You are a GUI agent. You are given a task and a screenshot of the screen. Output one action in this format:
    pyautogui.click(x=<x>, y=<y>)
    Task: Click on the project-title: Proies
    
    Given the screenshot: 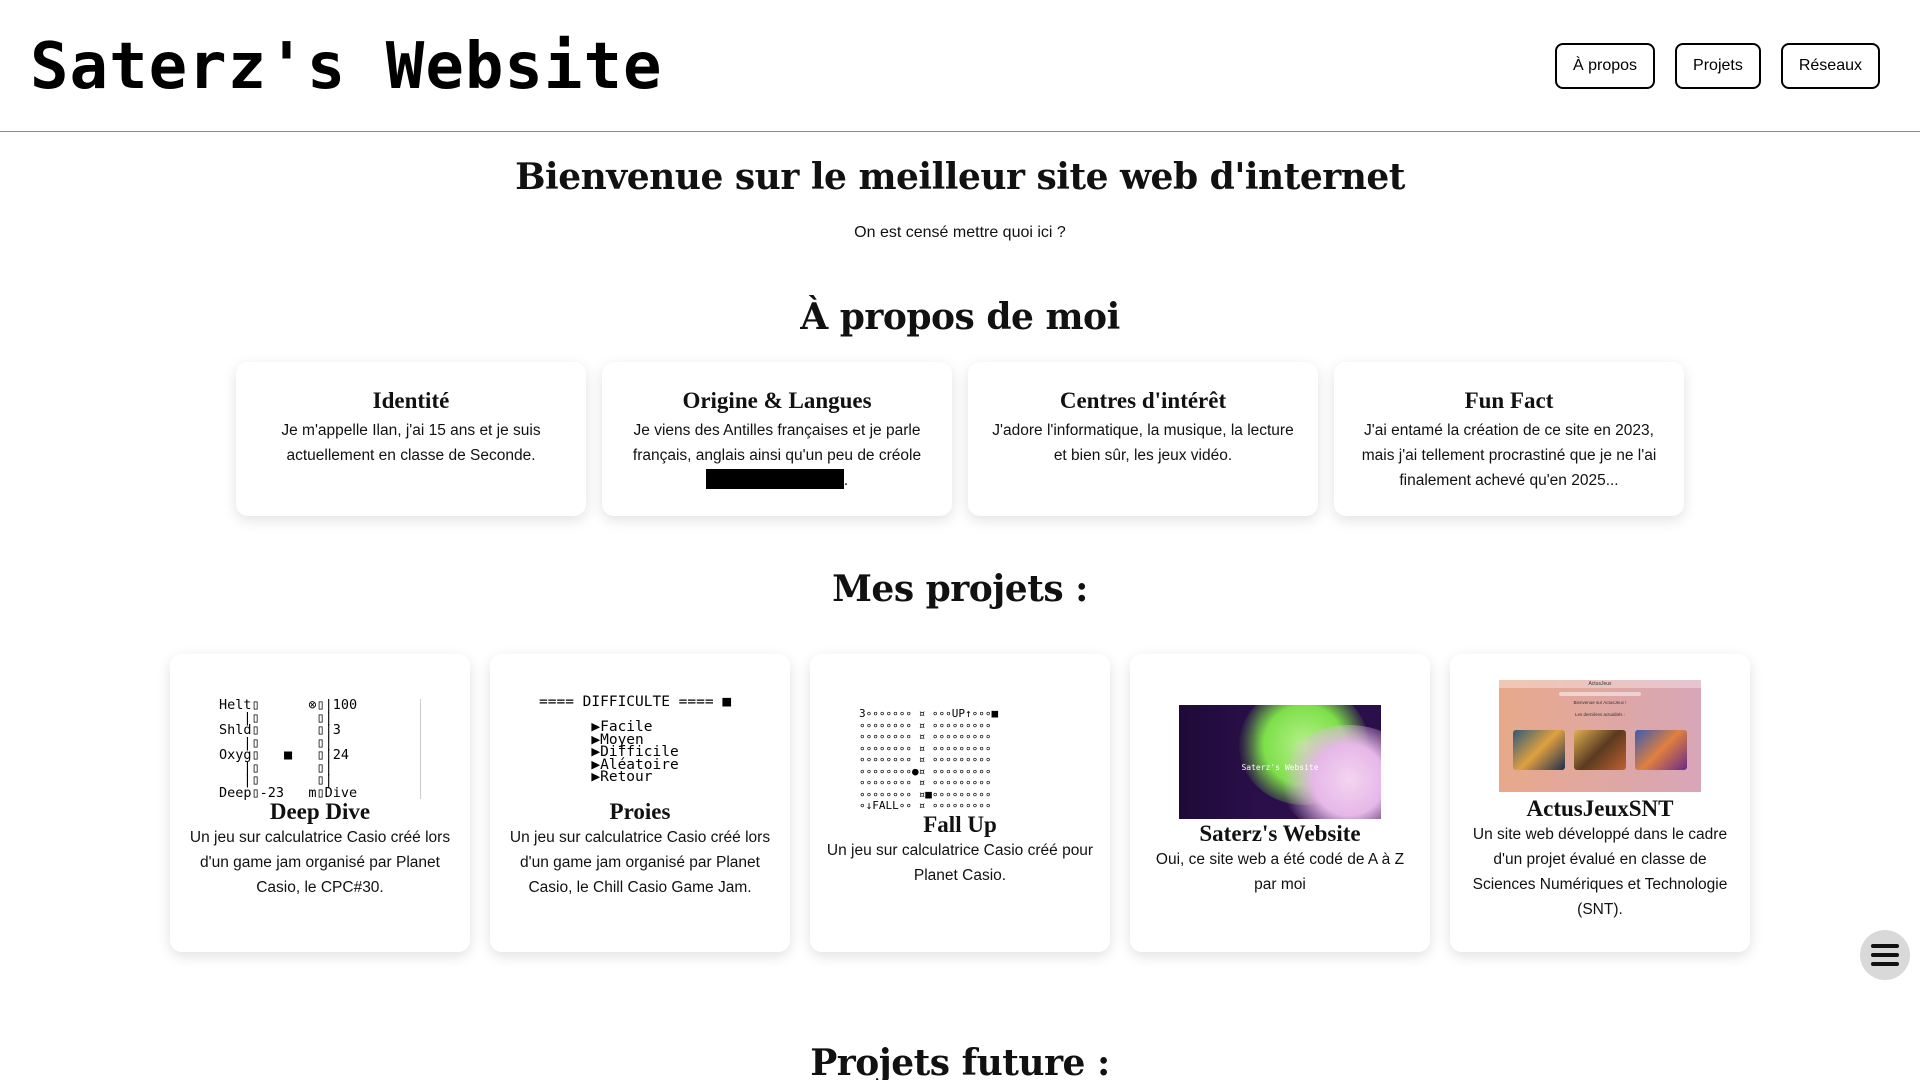 What is the action you would take?
    pyautogui.click(x=640, y=811)
    